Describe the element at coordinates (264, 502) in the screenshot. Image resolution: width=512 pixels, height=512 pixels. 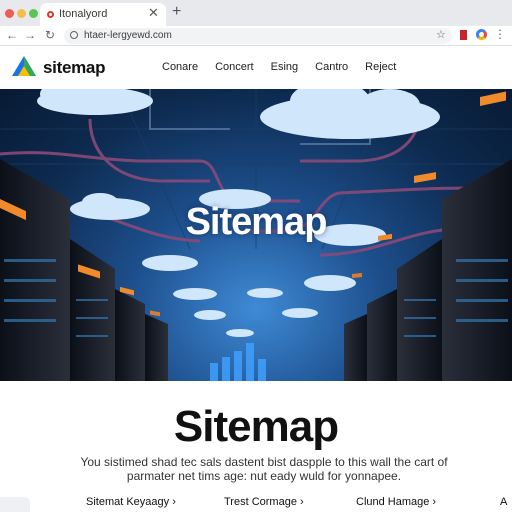
I see `bottom-link: Trest Cormage ›` at that location.